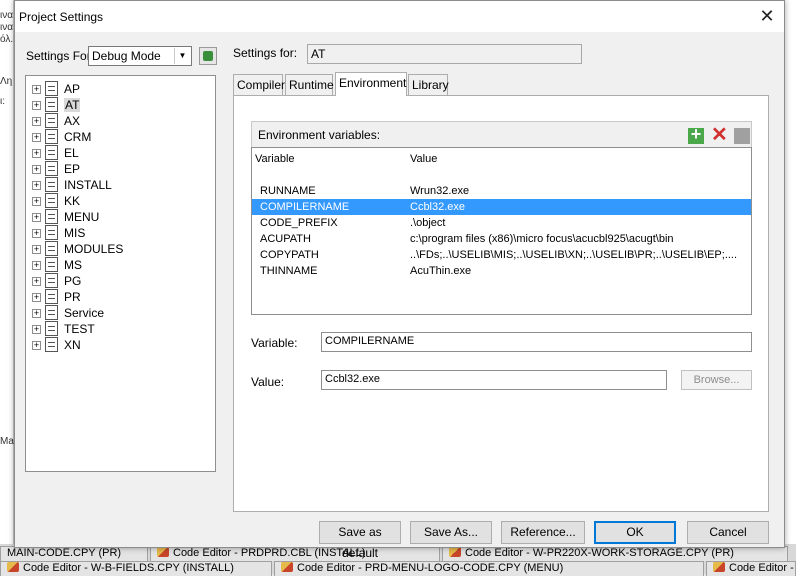 This screenshot has height=576, width=796. What do you see at coordinates (75, 233) in the screenshot?
I see `tree-item-label: MIS` at bounding box center [75, 233].